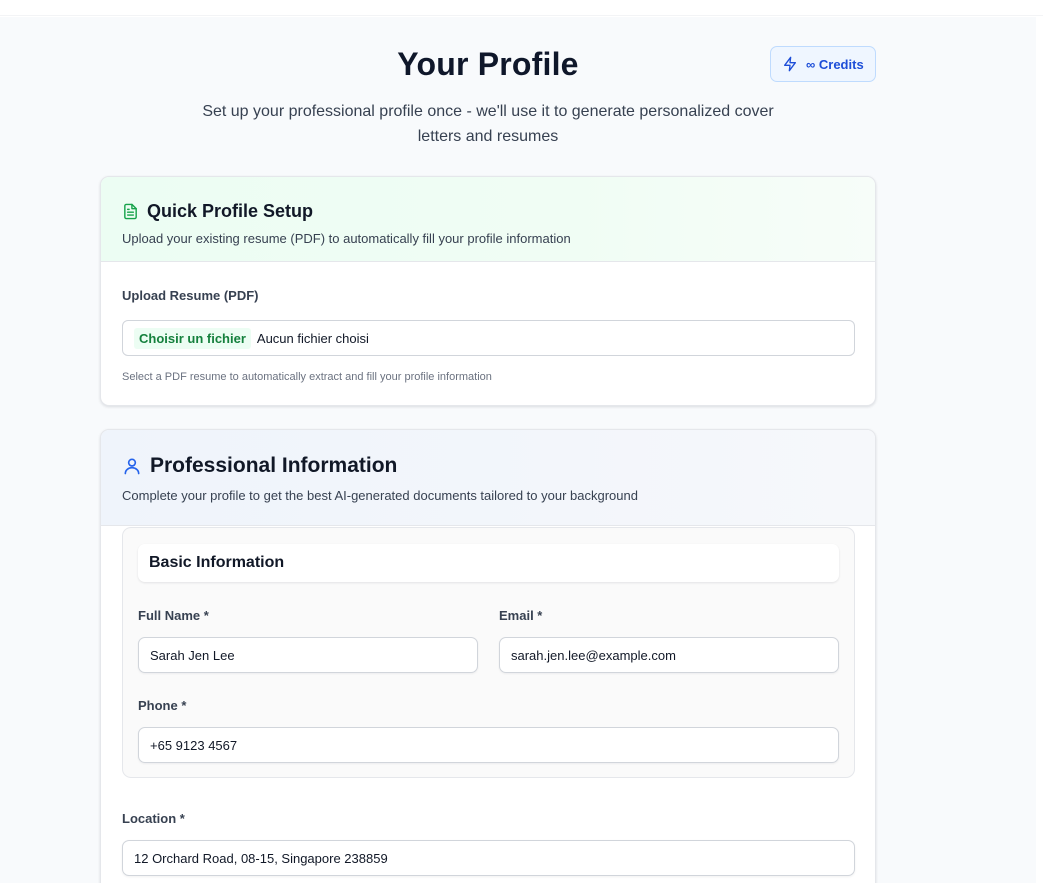 This screenshot has height=883, width=1043. What do you see at coordinates (132, 466) in the screenshot?
I see `user-icon` at bounding box center [132, 466].